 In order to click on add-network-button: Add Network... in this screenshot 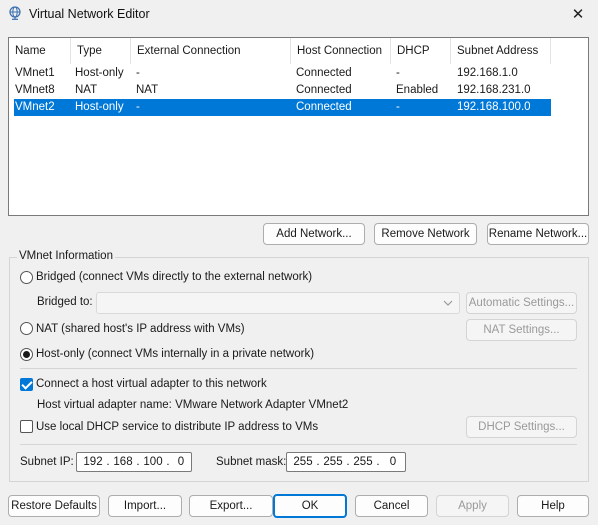, I will do `click(314, 234)`.